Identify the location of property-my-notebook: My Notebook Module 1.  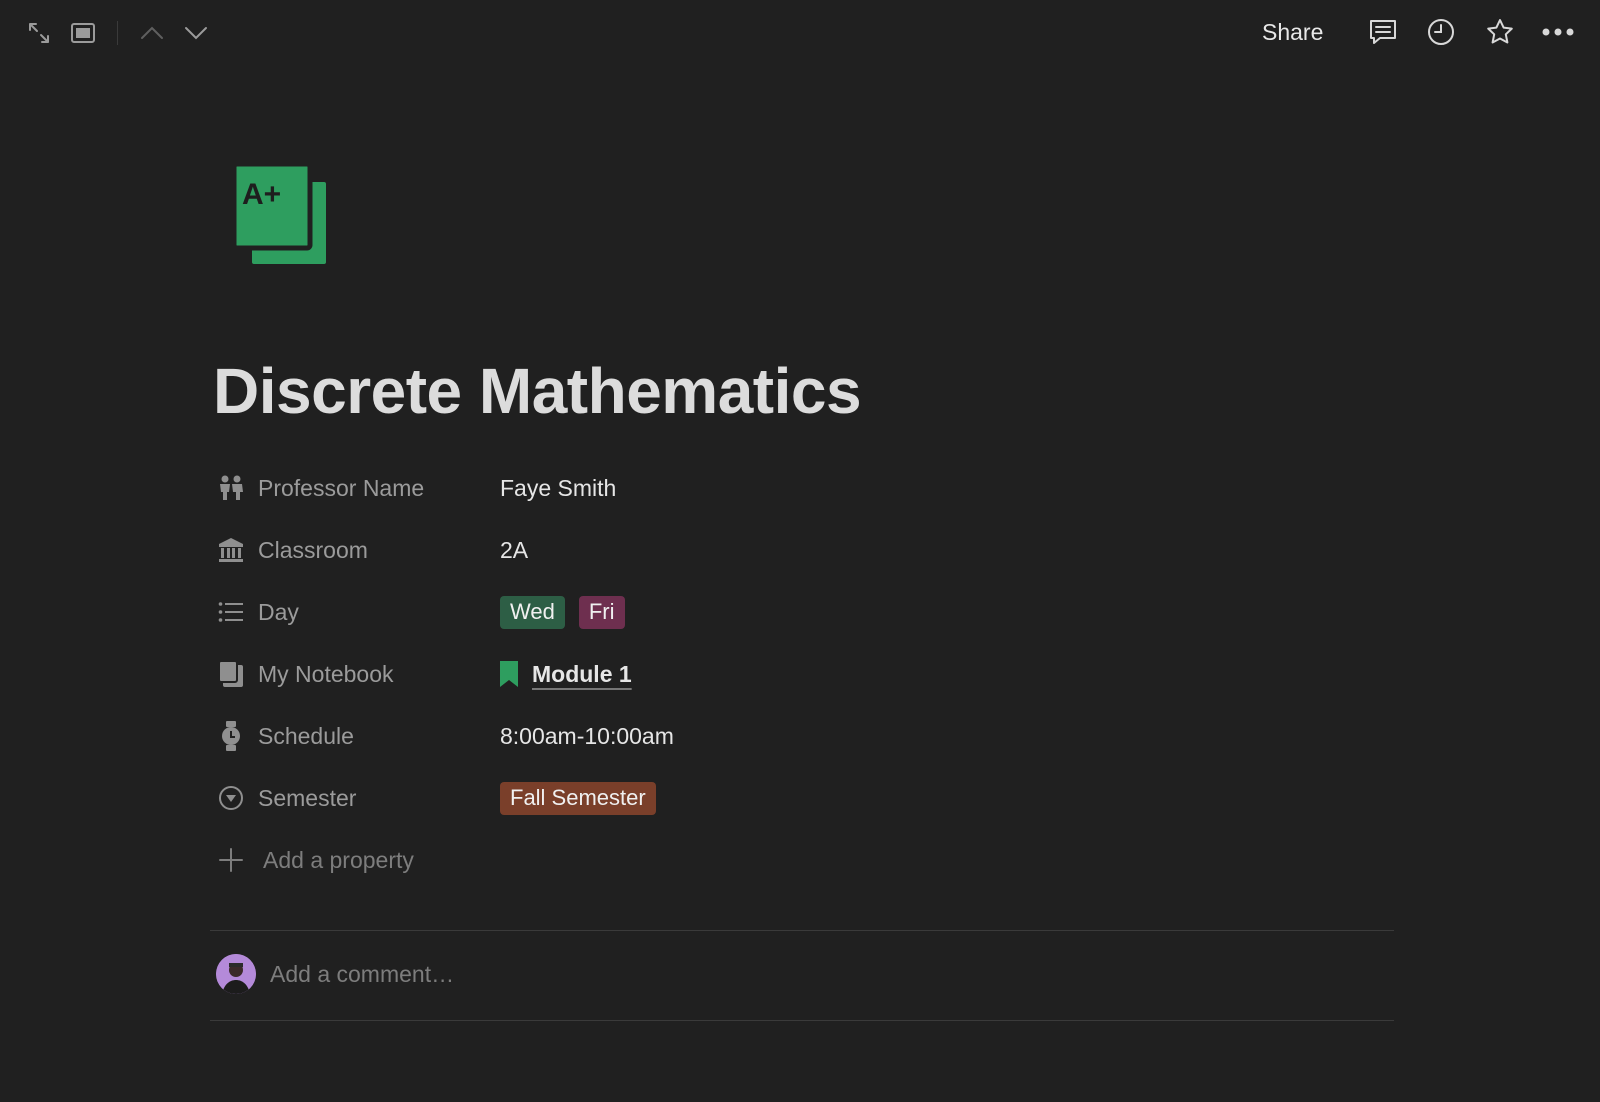
(806, 674).